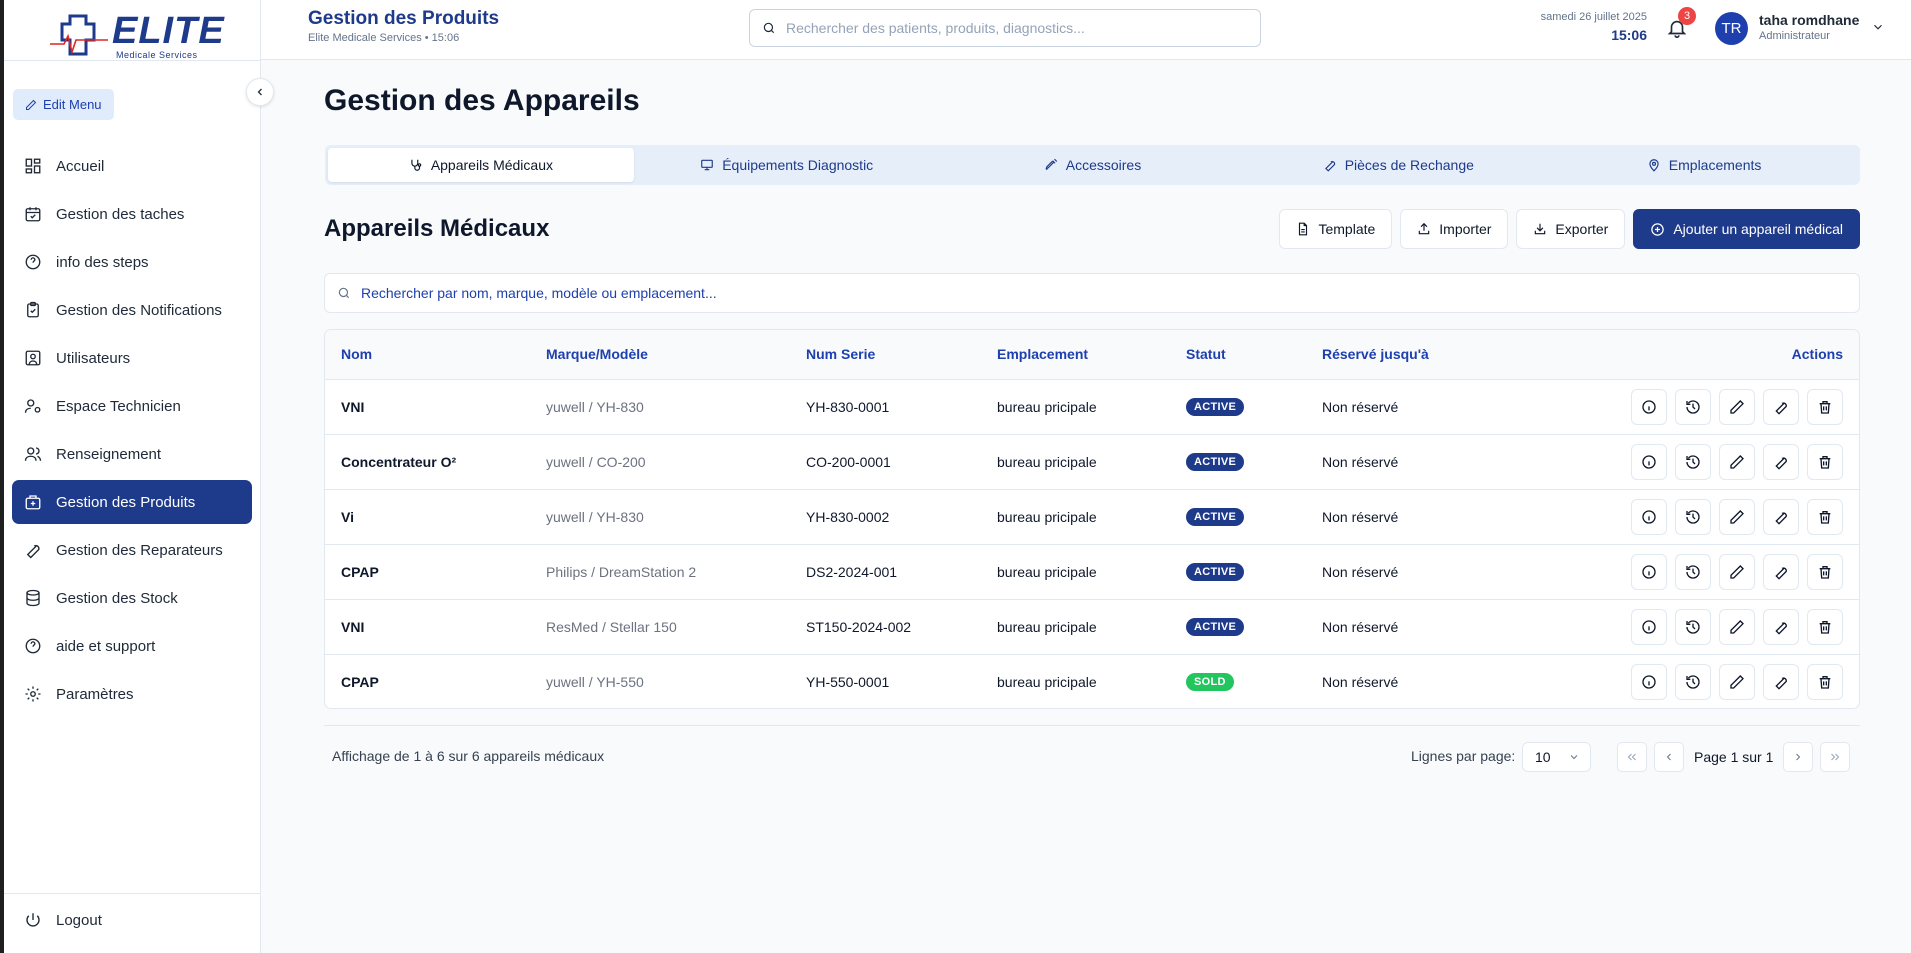 The image size is (1911, 953). Describe the element at coordinates (1632, 757) in the screenshot. I see `first-page-button` at that location.